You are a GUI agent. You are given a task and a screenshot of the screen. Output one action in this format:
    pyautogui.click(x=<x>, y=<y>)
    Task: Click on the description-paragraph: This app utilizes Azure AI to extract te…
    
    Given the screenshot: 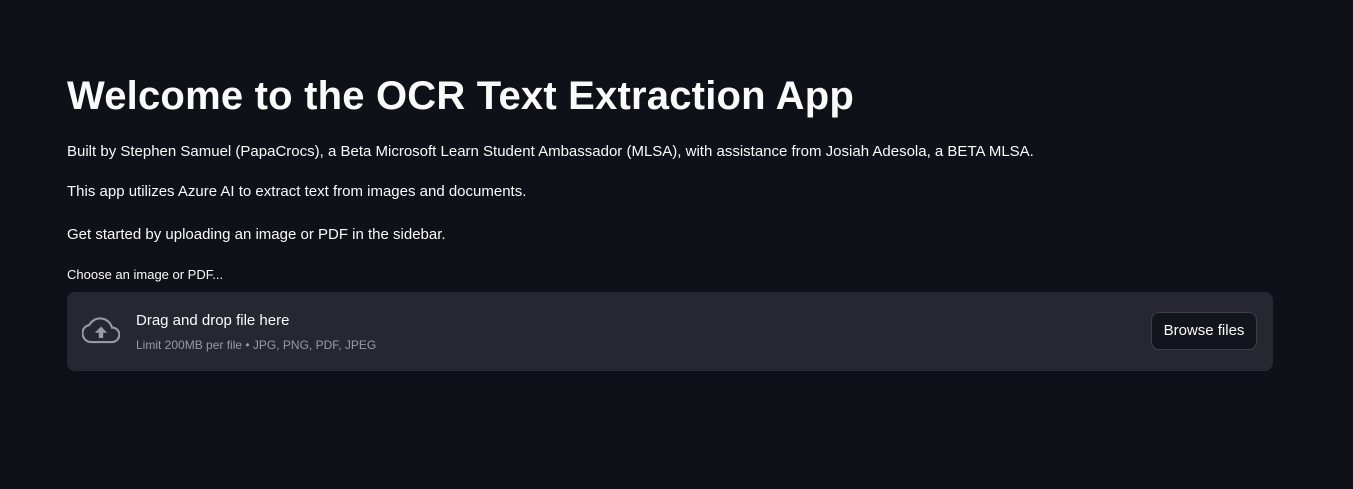 What is the action you would take?
    pyautogui.click(x=297, y=191)
    